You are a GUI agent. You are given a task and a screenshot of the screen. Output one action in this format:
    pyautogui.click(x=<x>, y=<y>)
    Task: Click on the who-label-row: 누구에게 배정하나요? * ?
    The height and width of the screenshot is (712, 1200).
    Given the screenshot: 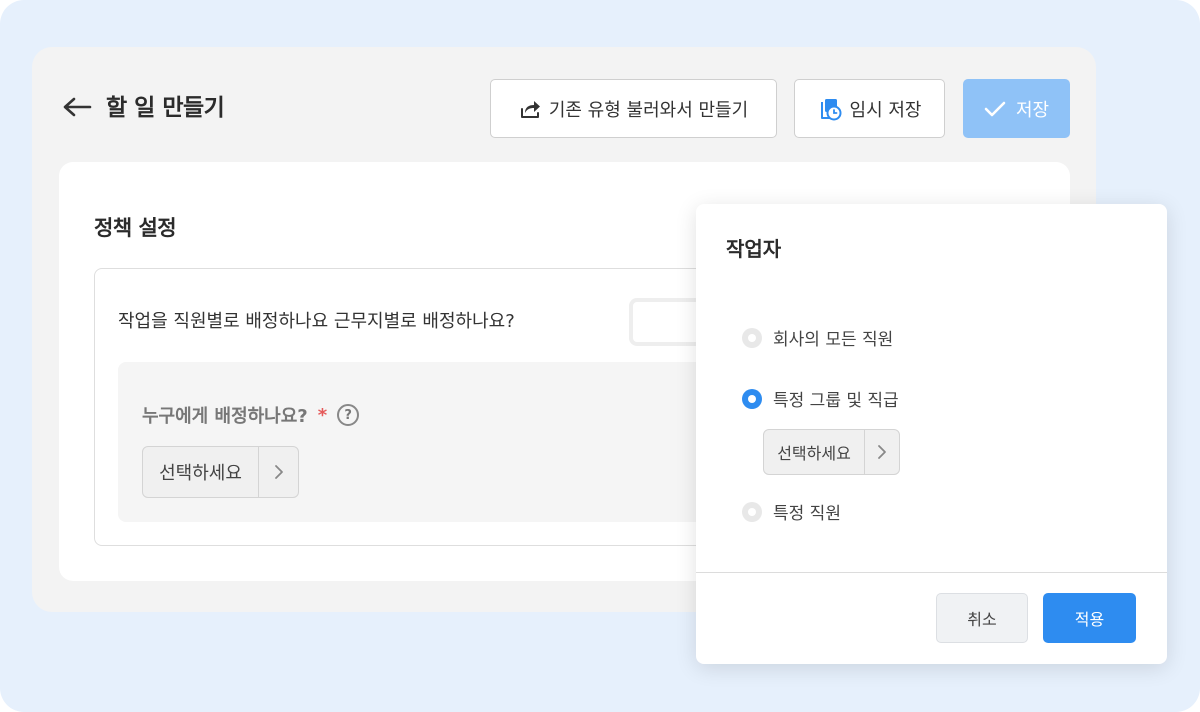 What is the action you would take?
    pyautogui.click(x=251, y=415)
    